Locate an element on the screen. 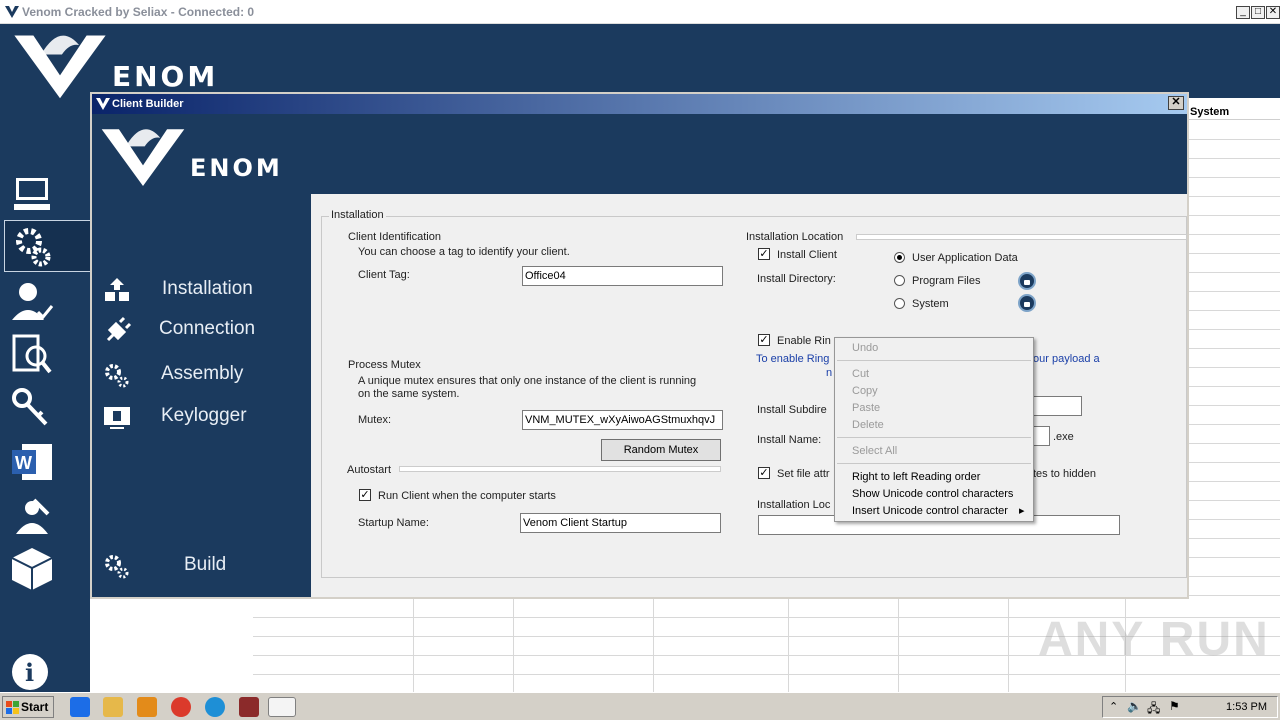 The image size is (1280, 720). radio-system is located at coordinates (899, 303).